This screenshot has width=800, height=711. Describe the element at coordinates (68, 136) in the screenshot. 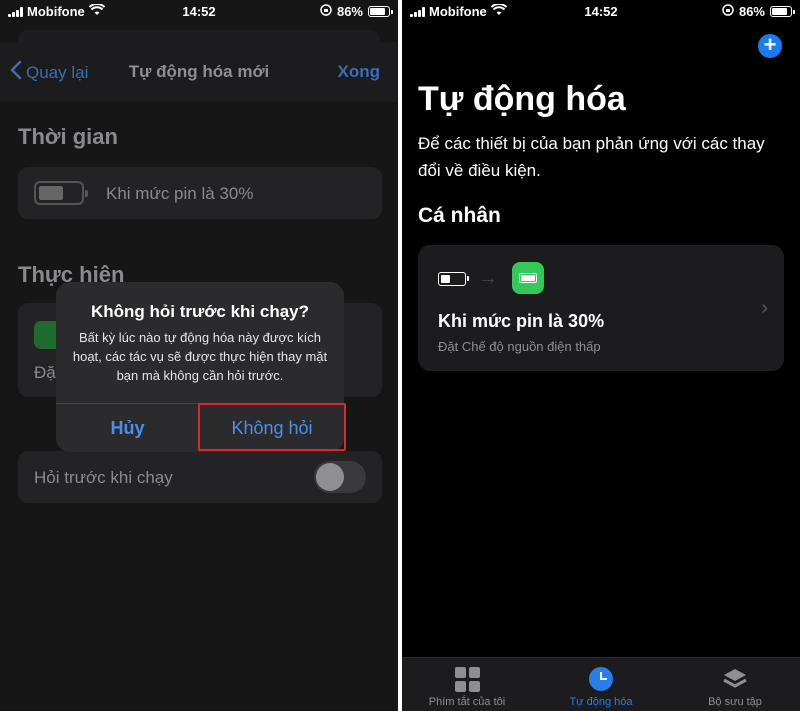

I see `when-section-title: Thời gian` at that location.